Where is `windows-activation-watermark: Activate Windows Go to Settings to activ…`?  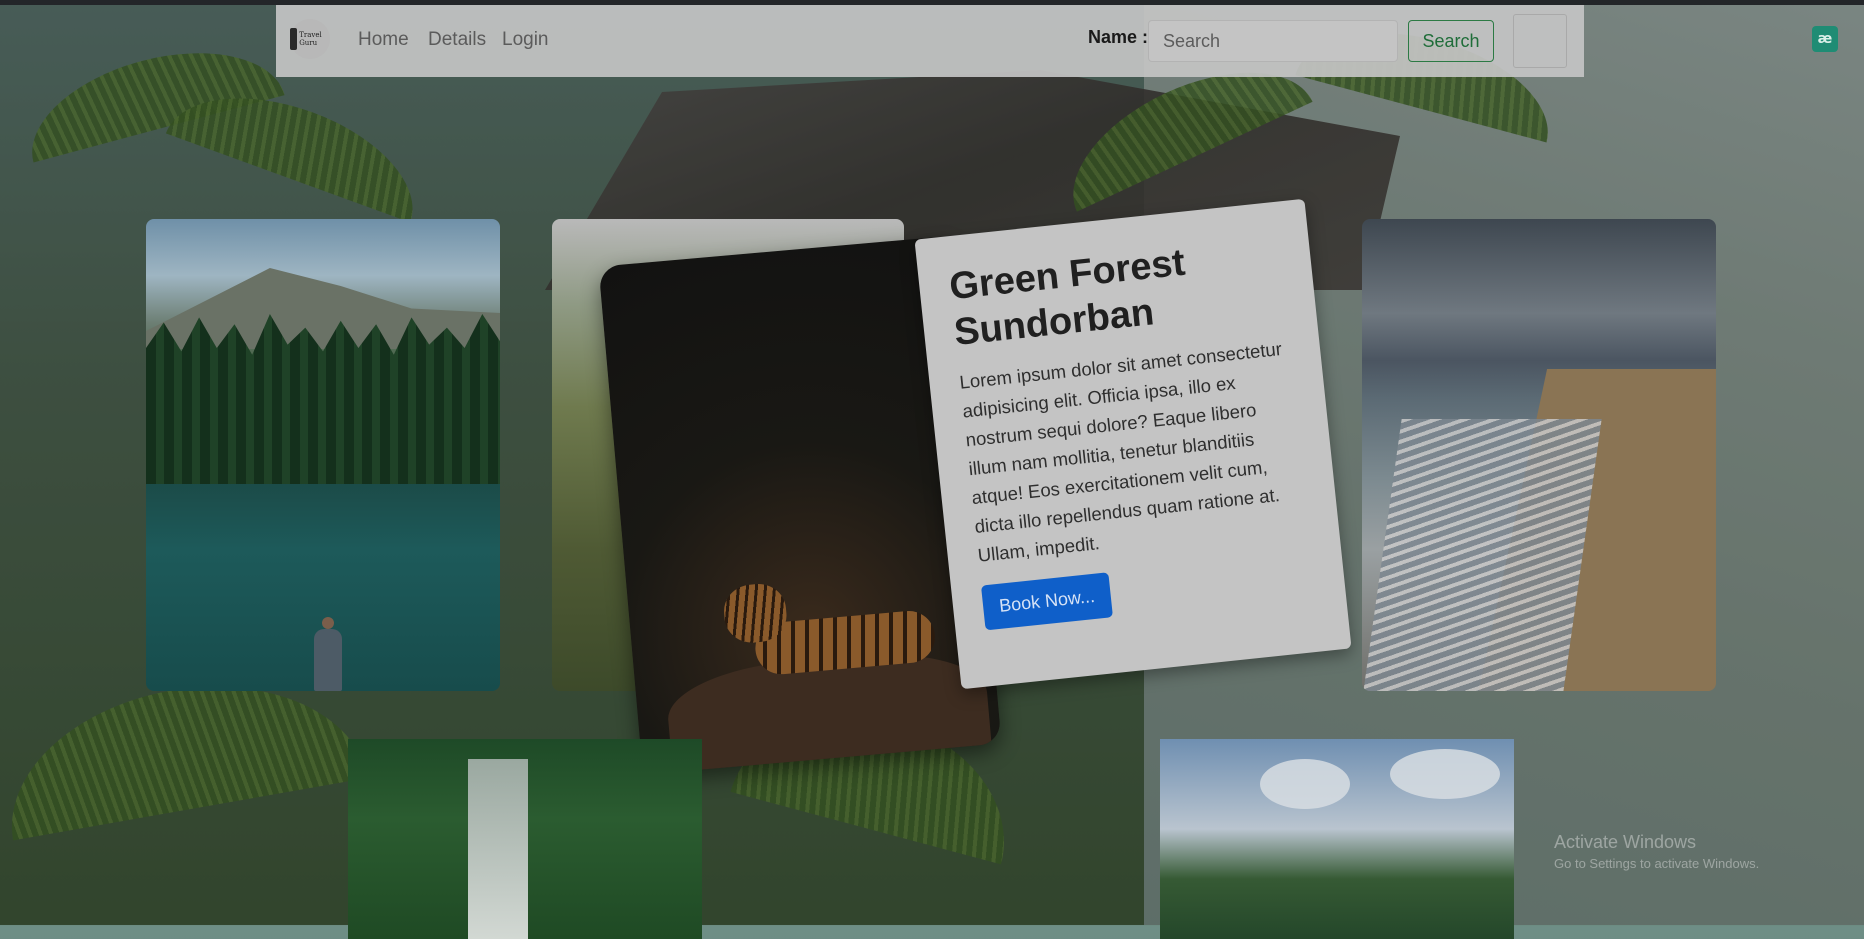
windows-activation-watermark: Activate Windows Go to Settings to activ… is located at coordinates (1656, 851).